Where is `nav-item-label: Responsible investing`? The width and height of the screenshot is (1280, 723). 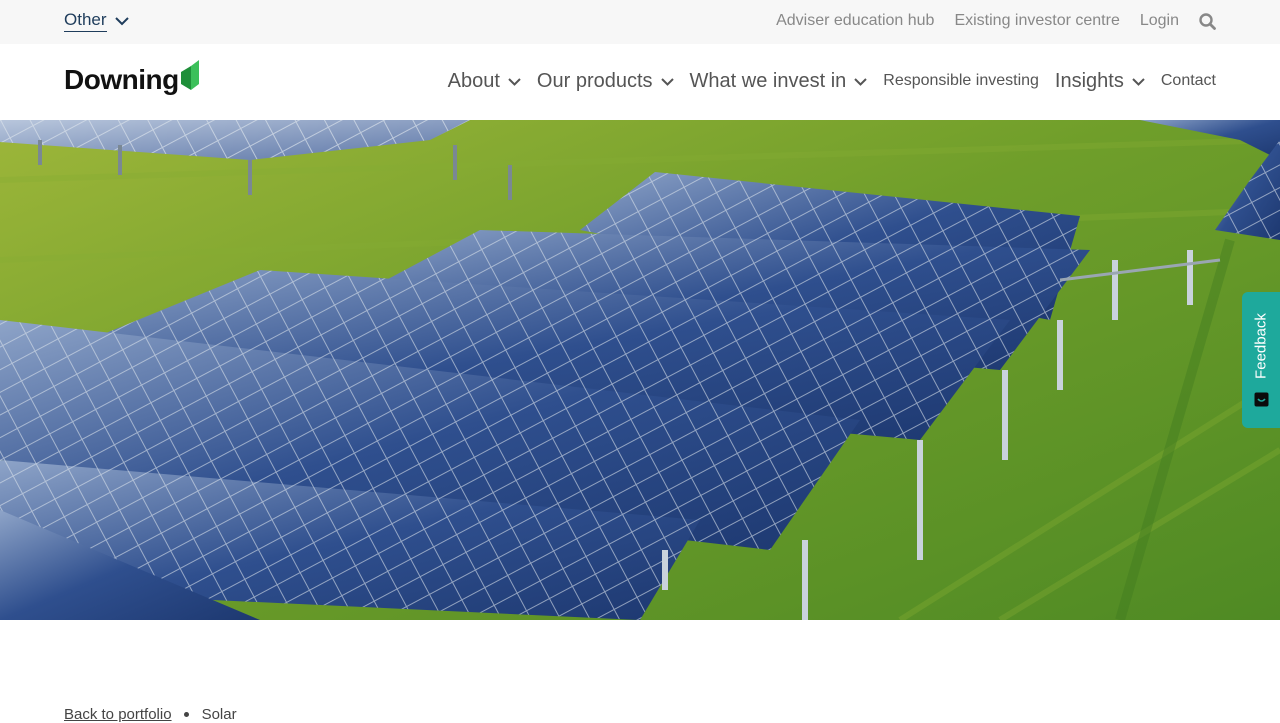
nav-item-label: Responsible investing is located at coordinates (961, 80).